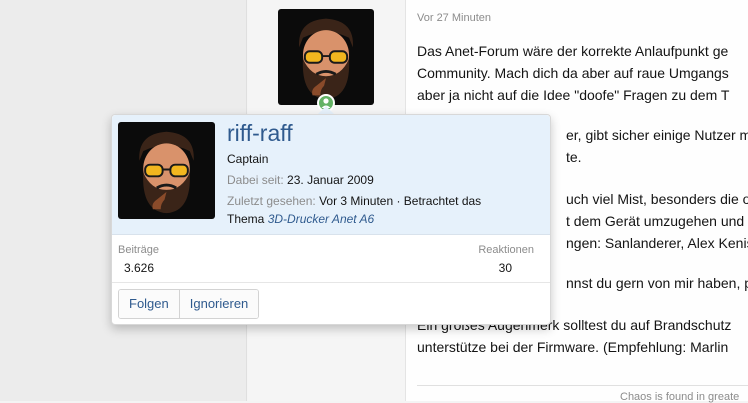 The image size is (748, 403). I want to click on tooltip-divider, so click(331, 282).